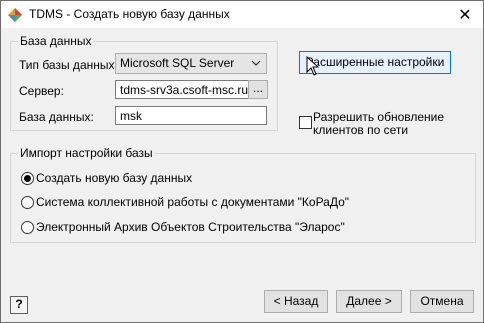  I want to click on allow-update-label-line2: клиентов по сети, so click(361, 130).